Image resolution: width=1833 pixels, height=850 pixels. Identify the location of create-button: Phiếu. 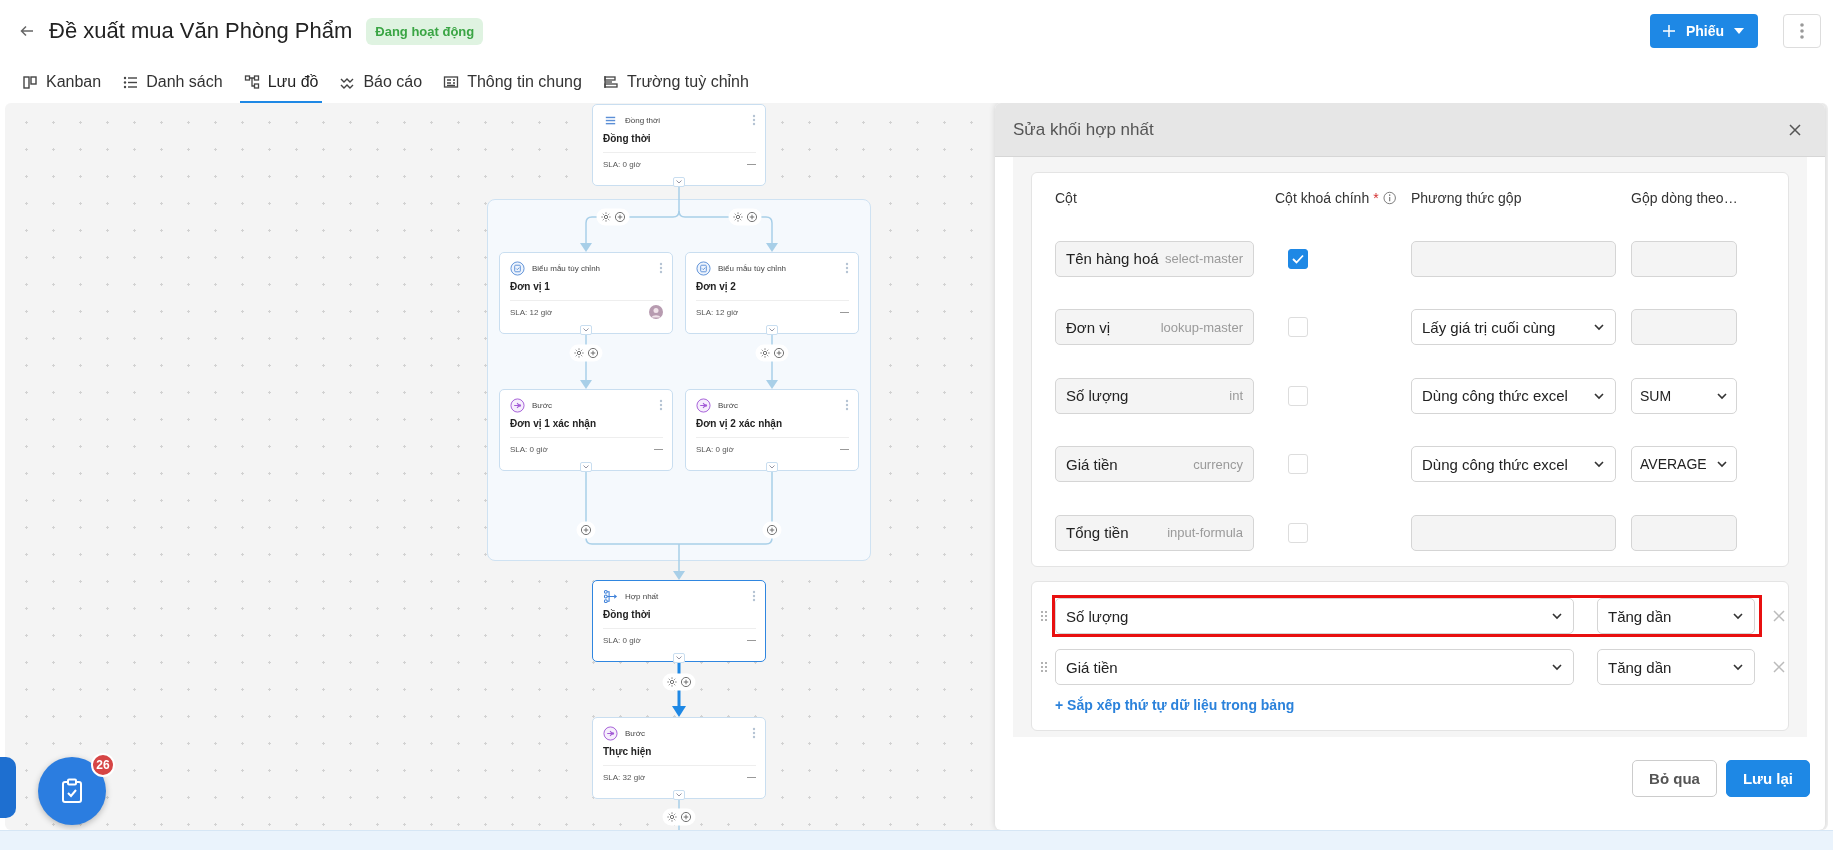
(1703, 31).